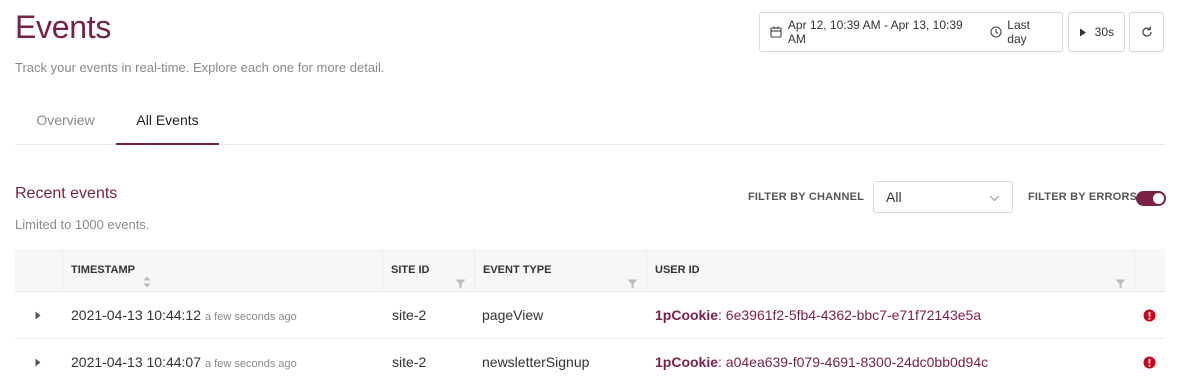  I want to click on filter-channel-label: FILTER BY CHANNEL, so click(806, 197).